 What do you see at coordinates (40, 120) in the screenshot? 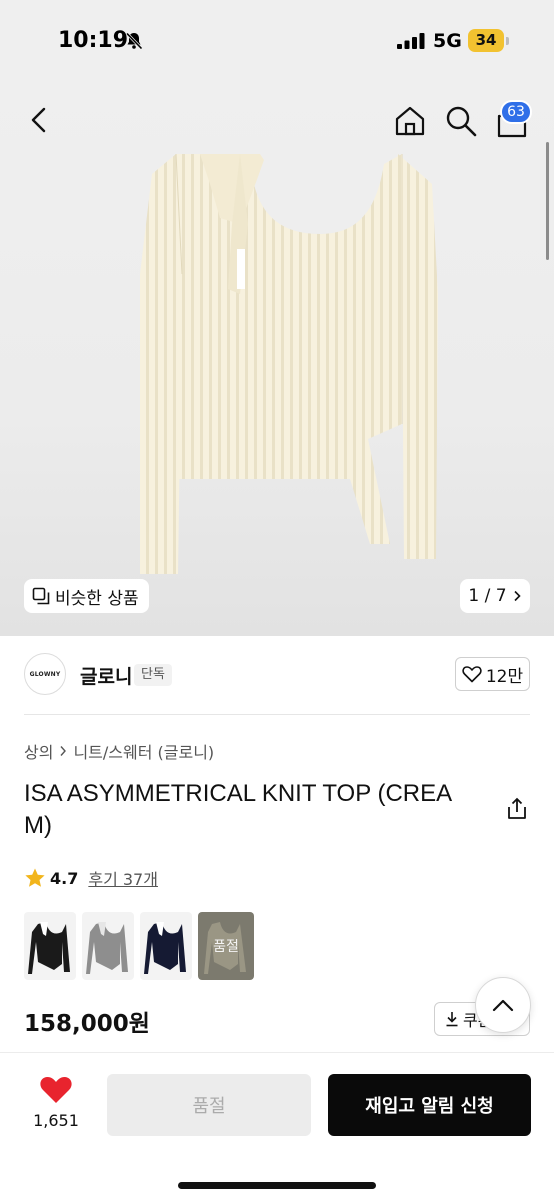
I see `back-icon` at bounding box center [40, 120].